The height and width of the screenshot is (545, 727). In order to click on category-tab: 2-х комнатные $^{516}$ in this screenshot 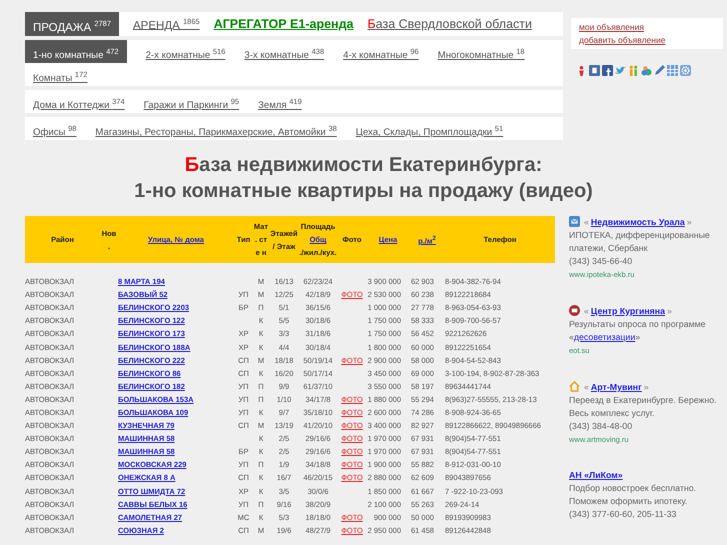, I will do `click(182, 51)`.